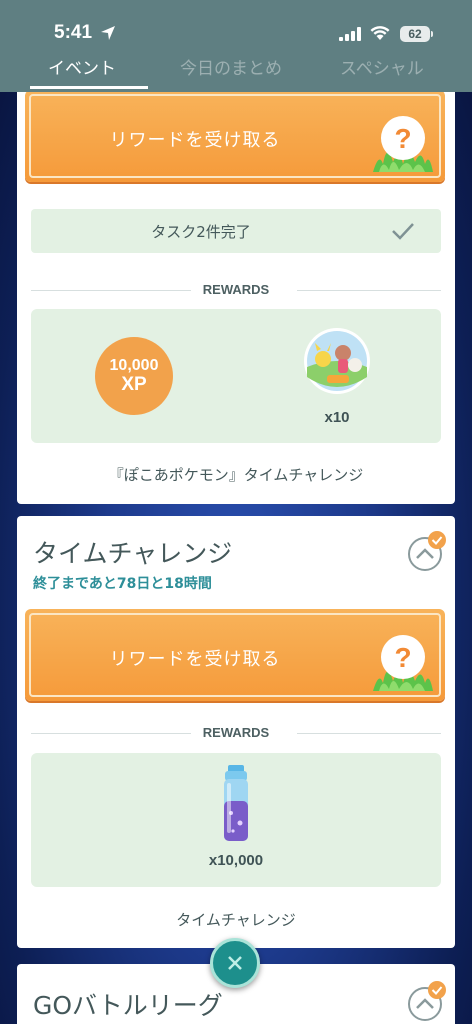 This screenshot has height=1024, width=472. Describe the element at coordinates (134, 384) in the screenshot. I see `xp-unit: XP` at that location.